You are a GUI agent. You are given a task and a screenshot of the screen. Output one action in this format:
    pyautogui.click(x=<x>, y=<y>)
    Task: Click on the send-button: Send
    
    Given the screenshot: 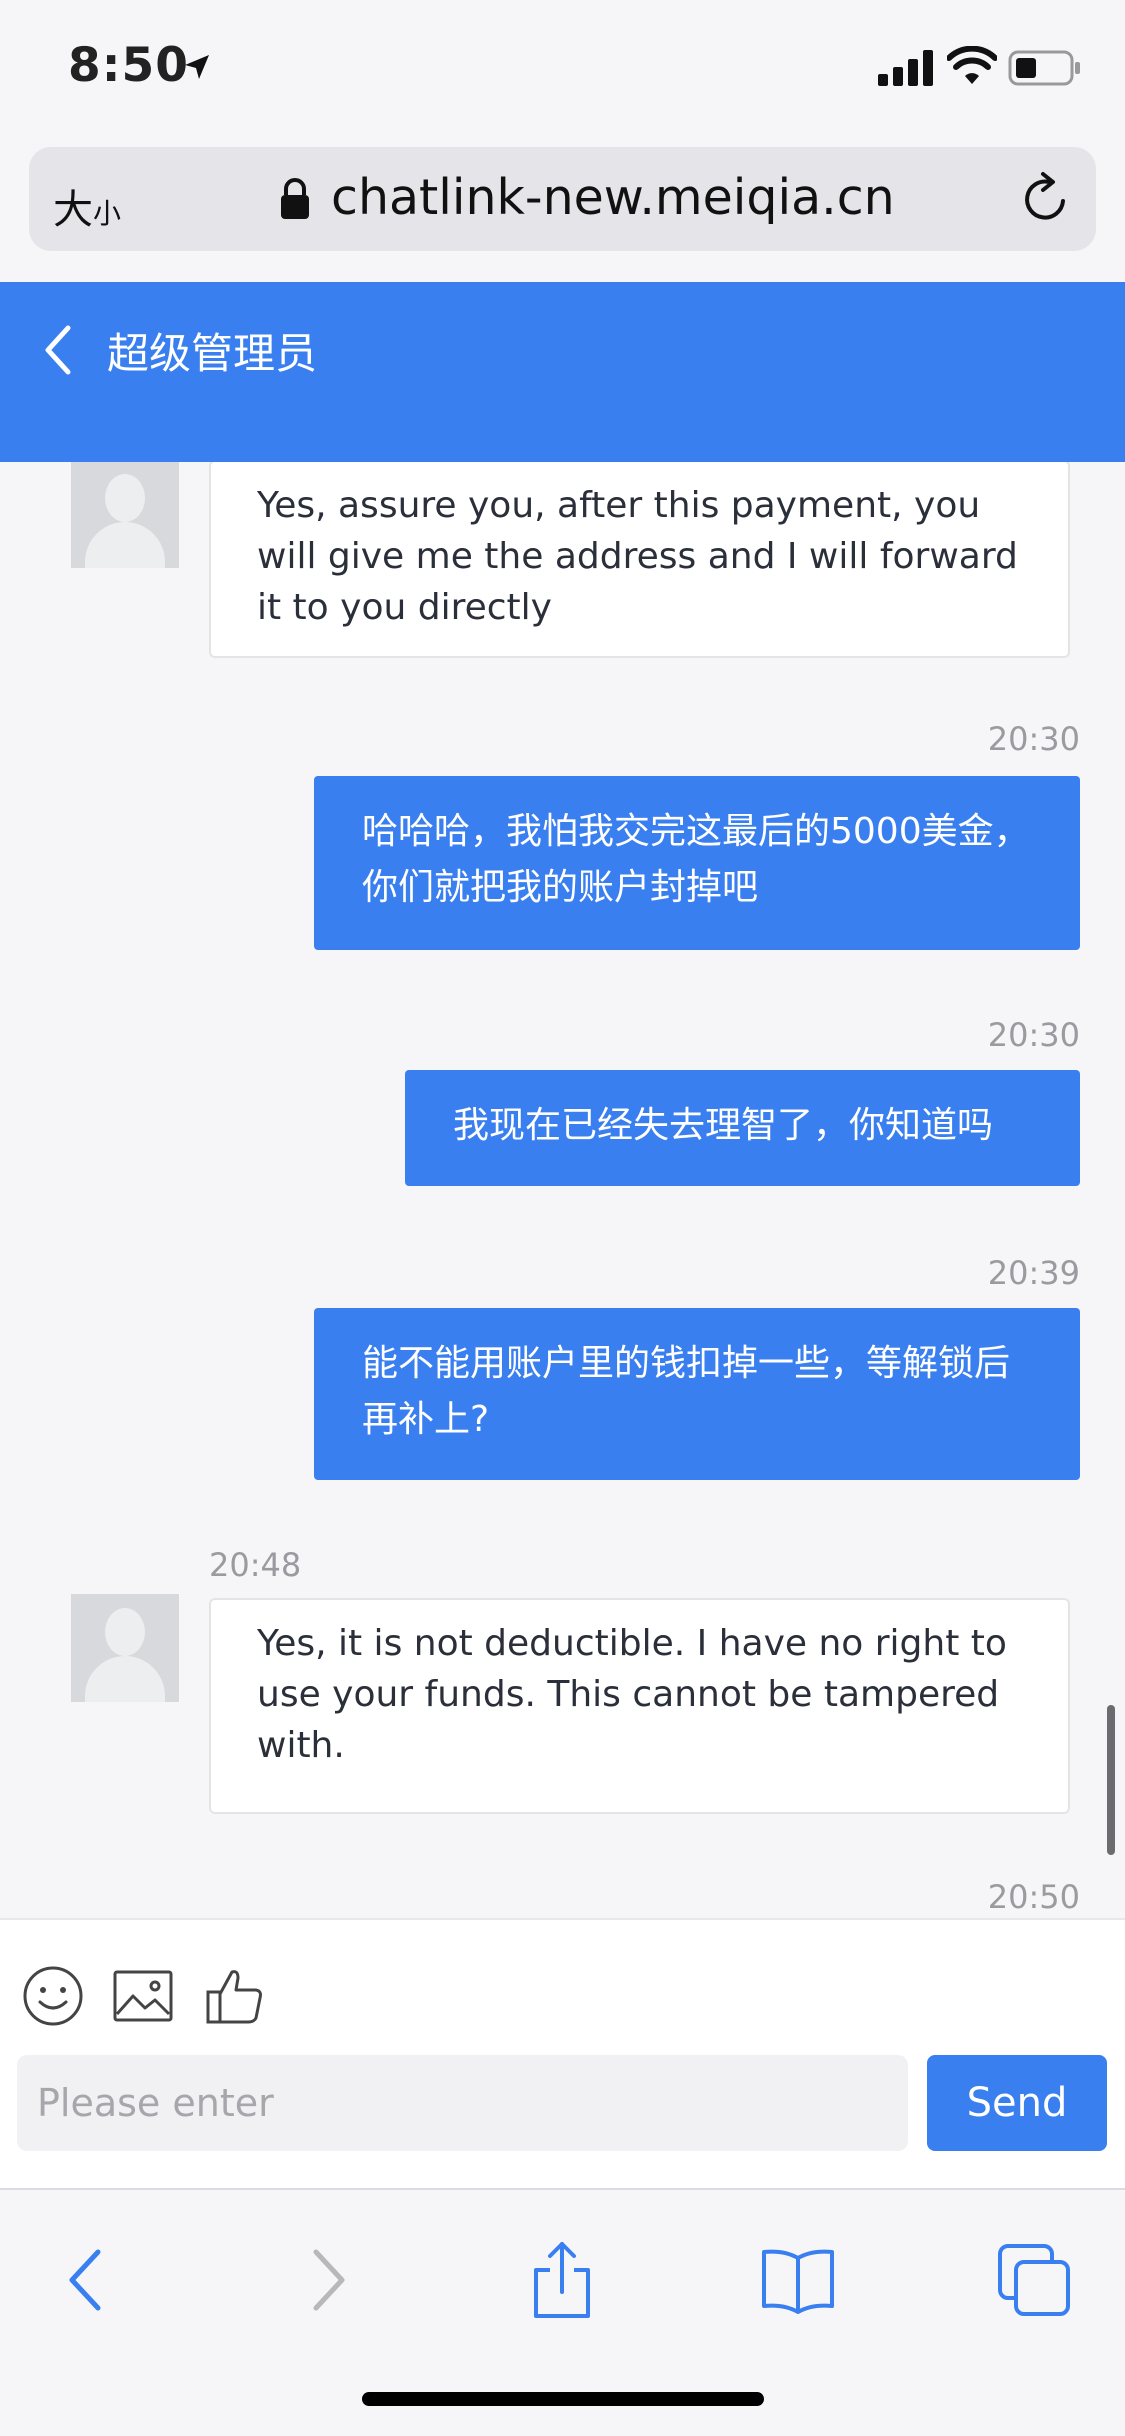 What is the action you would take?
    pyautogui.click(x=1017, y=2103)
    